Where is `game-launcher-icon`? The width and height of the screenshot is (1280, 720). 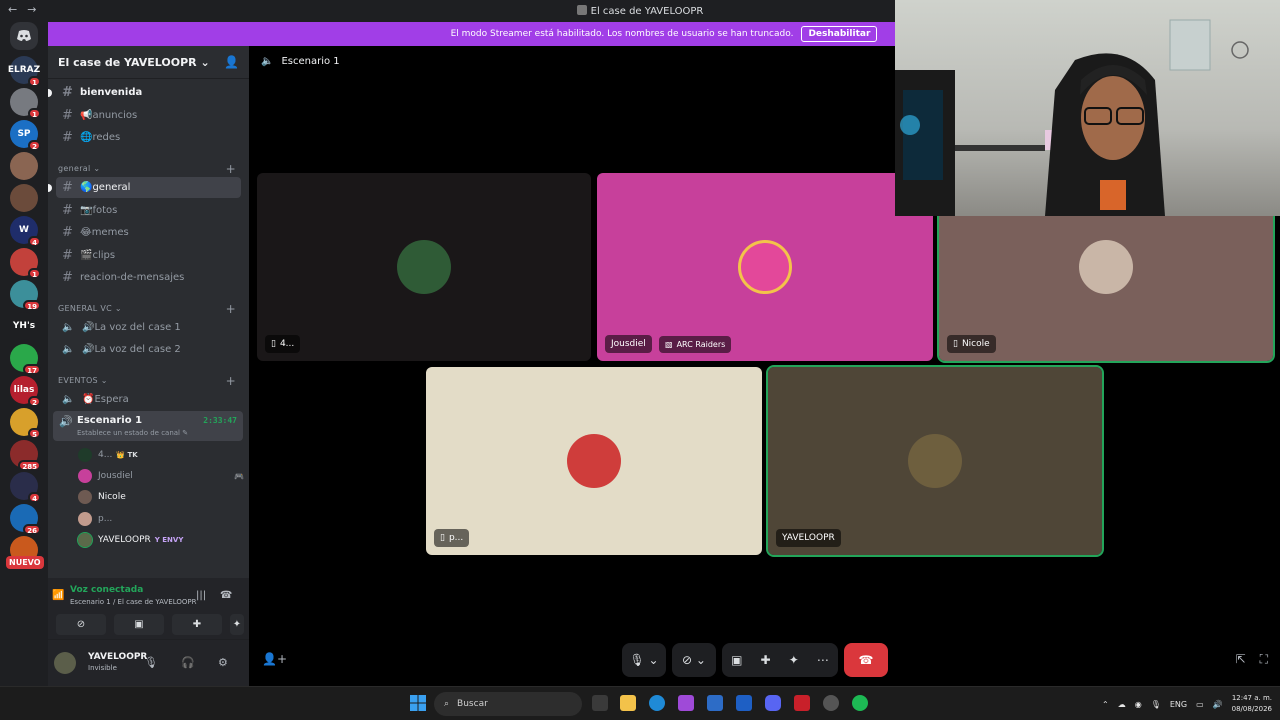 game-launcher-icon is located at coordinates (802, 703).